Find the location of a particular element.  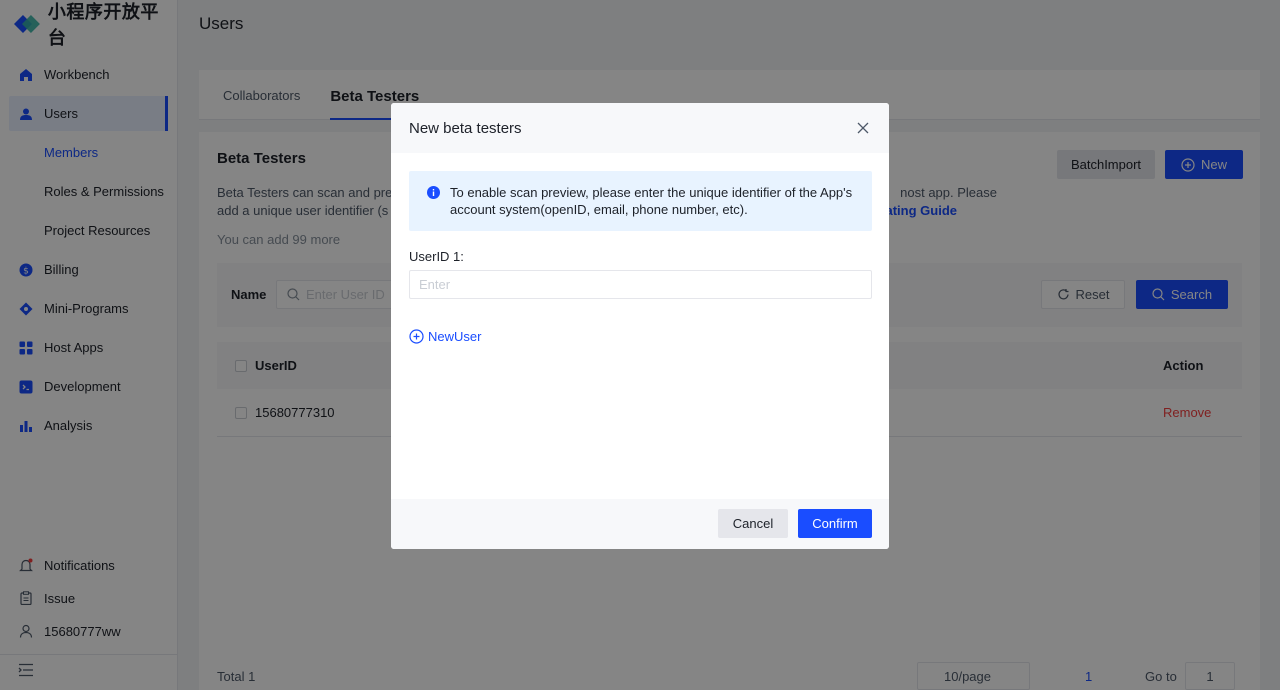

userid-field-label: UserID 1: is located at coordinates (436, 256).